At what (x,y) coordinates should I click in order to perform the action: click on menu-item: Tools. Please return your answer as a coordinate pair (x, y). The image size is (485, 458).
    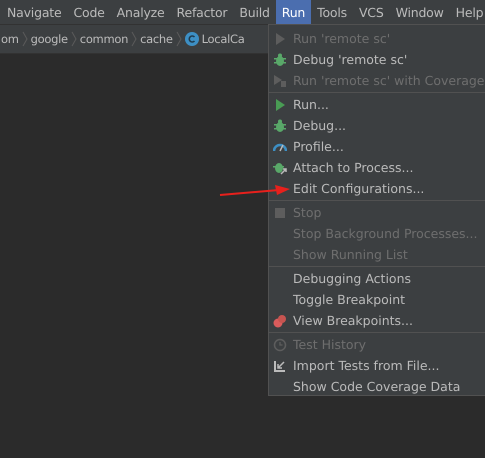
    Looking at the image, I should click on (332, 12).